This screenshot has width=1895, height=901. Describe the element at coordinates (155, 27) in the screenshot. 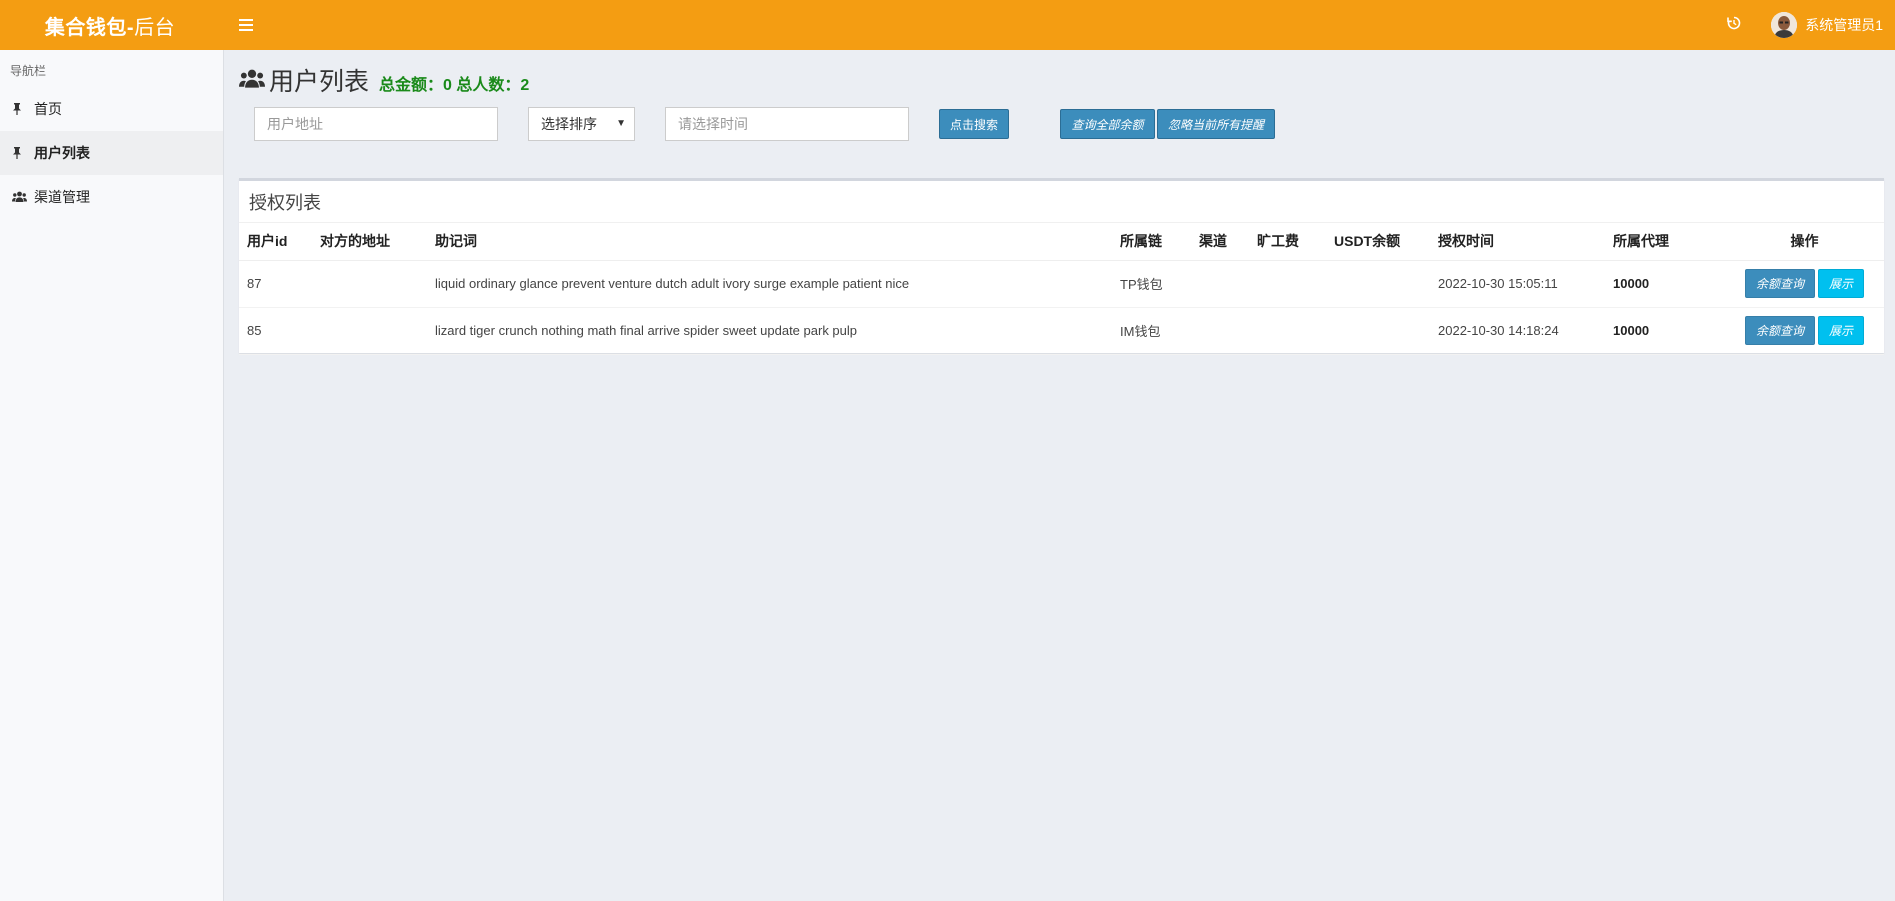

I see `brand-suffix: 后台` at that location.